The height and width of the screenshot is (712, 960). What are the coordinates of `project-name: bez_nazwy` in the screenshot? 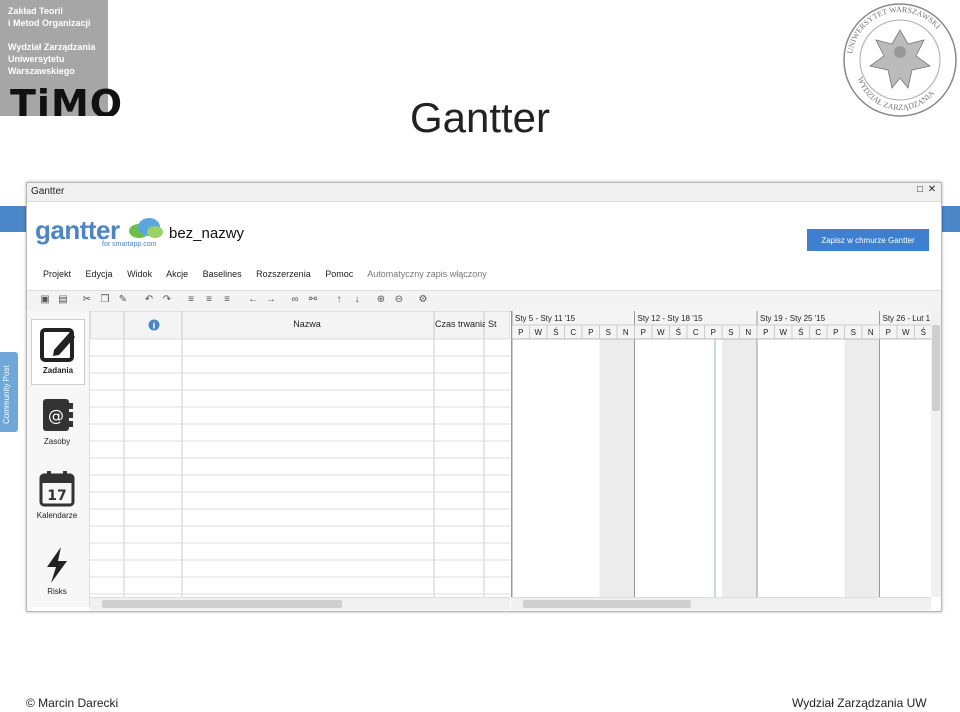 It's located at (206, 233).